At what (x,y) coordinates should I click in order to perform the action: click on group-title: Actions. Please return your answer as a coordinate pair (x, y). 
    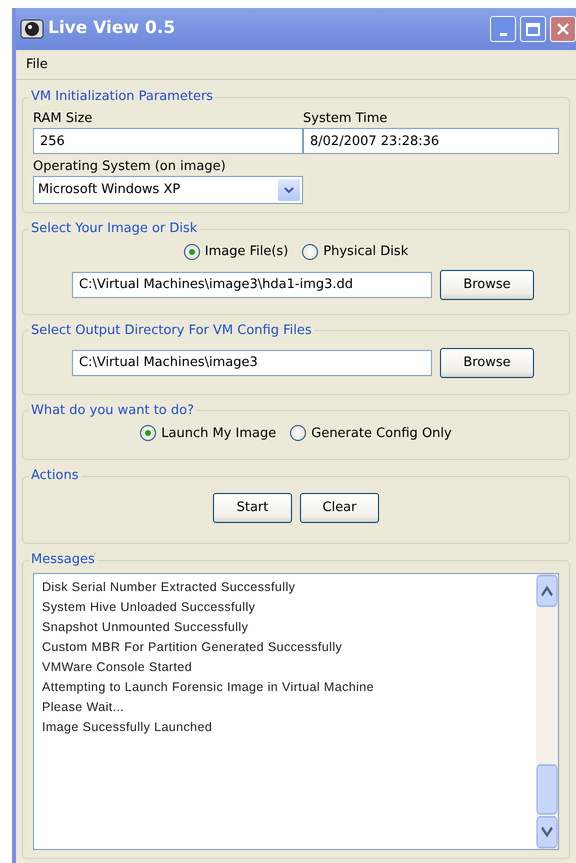
    Looking at the image, I should click on (55, 476).